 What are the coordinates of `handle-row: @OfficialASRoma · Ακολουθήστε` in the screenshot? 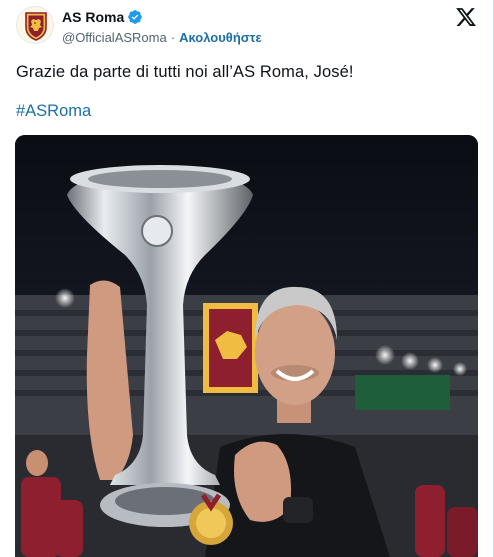 It's located at (162, 37).